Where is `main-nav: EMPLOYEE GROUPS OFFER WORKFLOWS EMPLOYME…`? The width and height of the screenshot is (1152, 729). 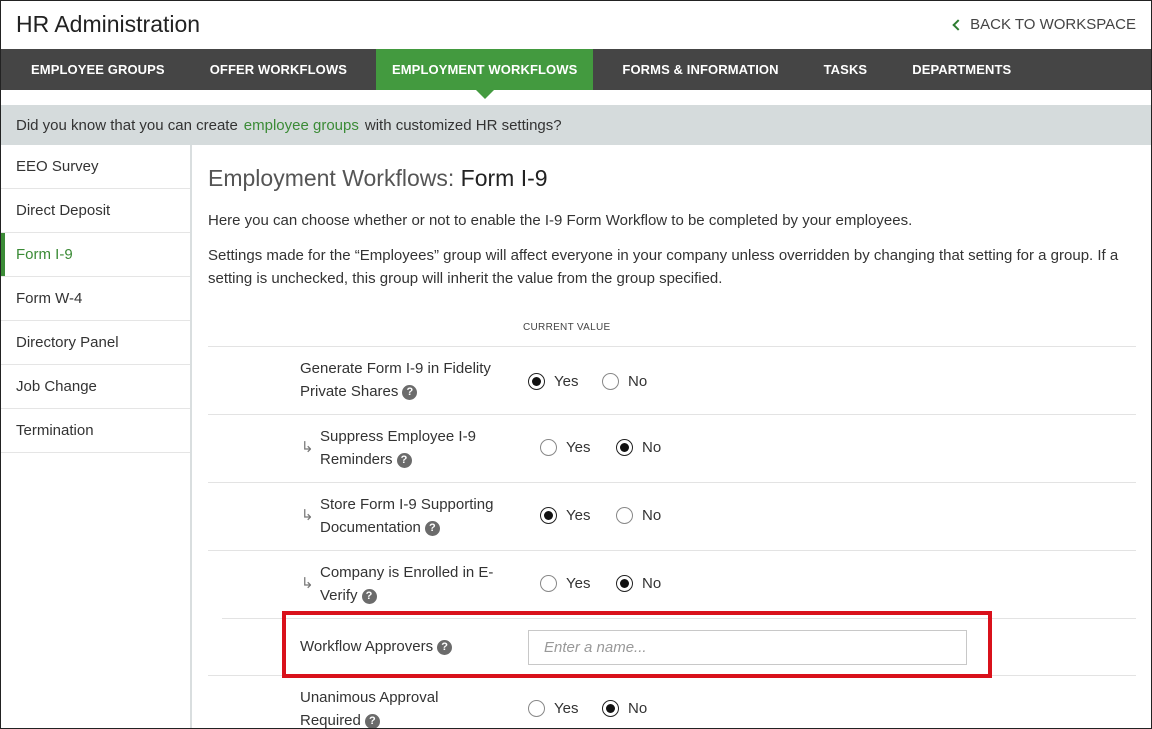 main-nav: EMPLOYEE GROUPS OFFER WORKFLOWS EMPLOYME… is located at coordinates (576, 74).